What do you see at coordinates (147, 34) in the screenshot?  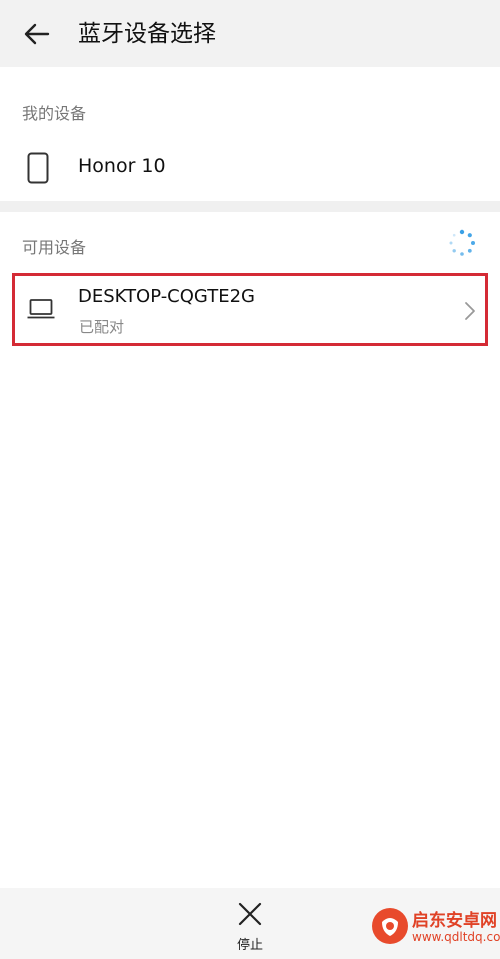 I see `page-title: 蓝牙设备选择` at bounding box center [147, 34].